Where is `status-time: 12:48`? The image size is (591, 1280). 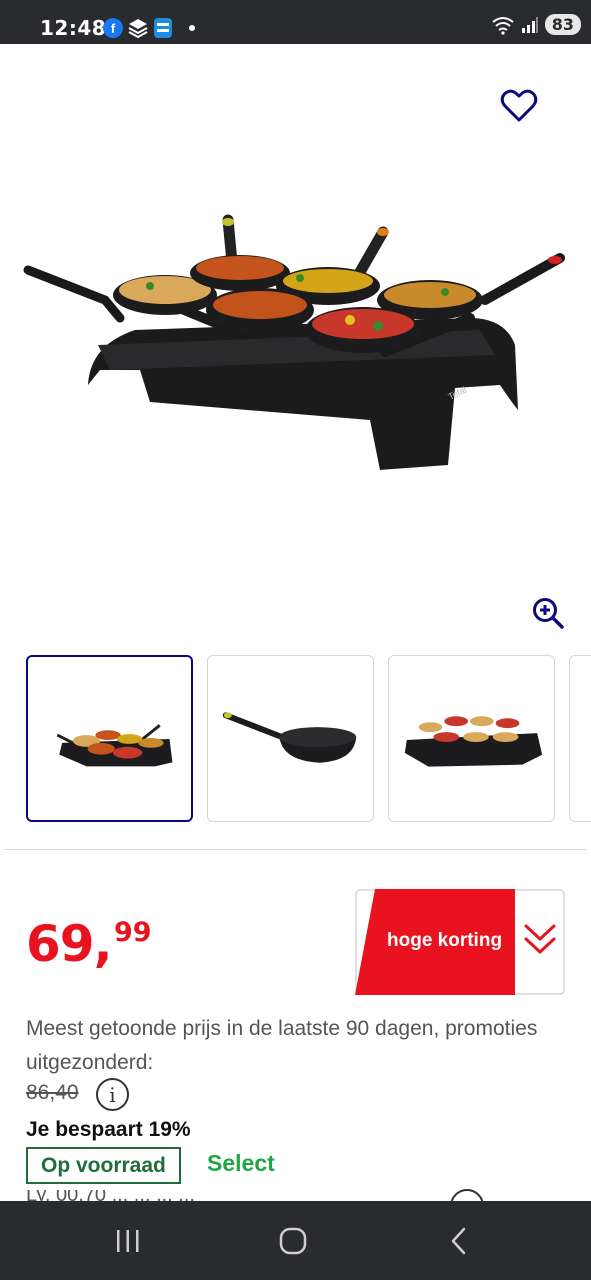 status-time: 12:48 is located at coordinates (73, 28).